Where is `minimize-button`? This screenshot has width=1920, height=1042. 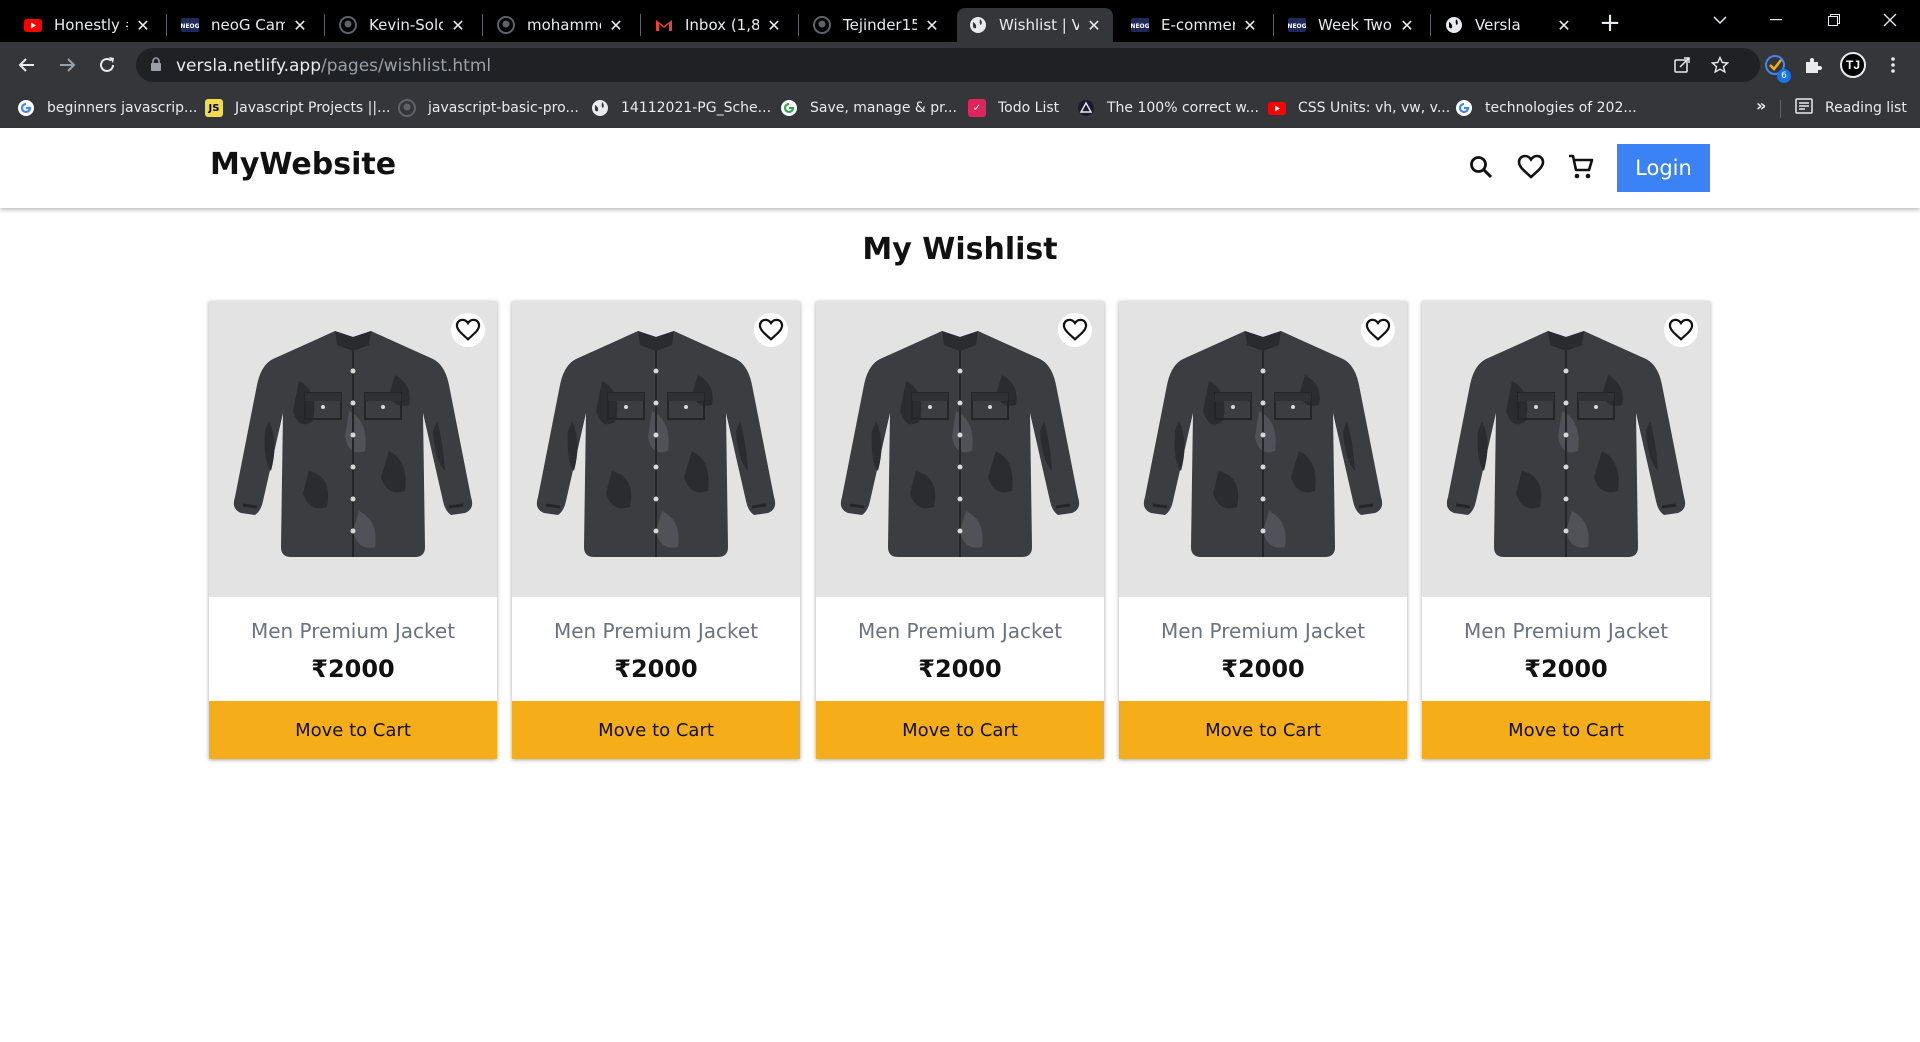
minimize-button is located at coordinates (1776, 20).